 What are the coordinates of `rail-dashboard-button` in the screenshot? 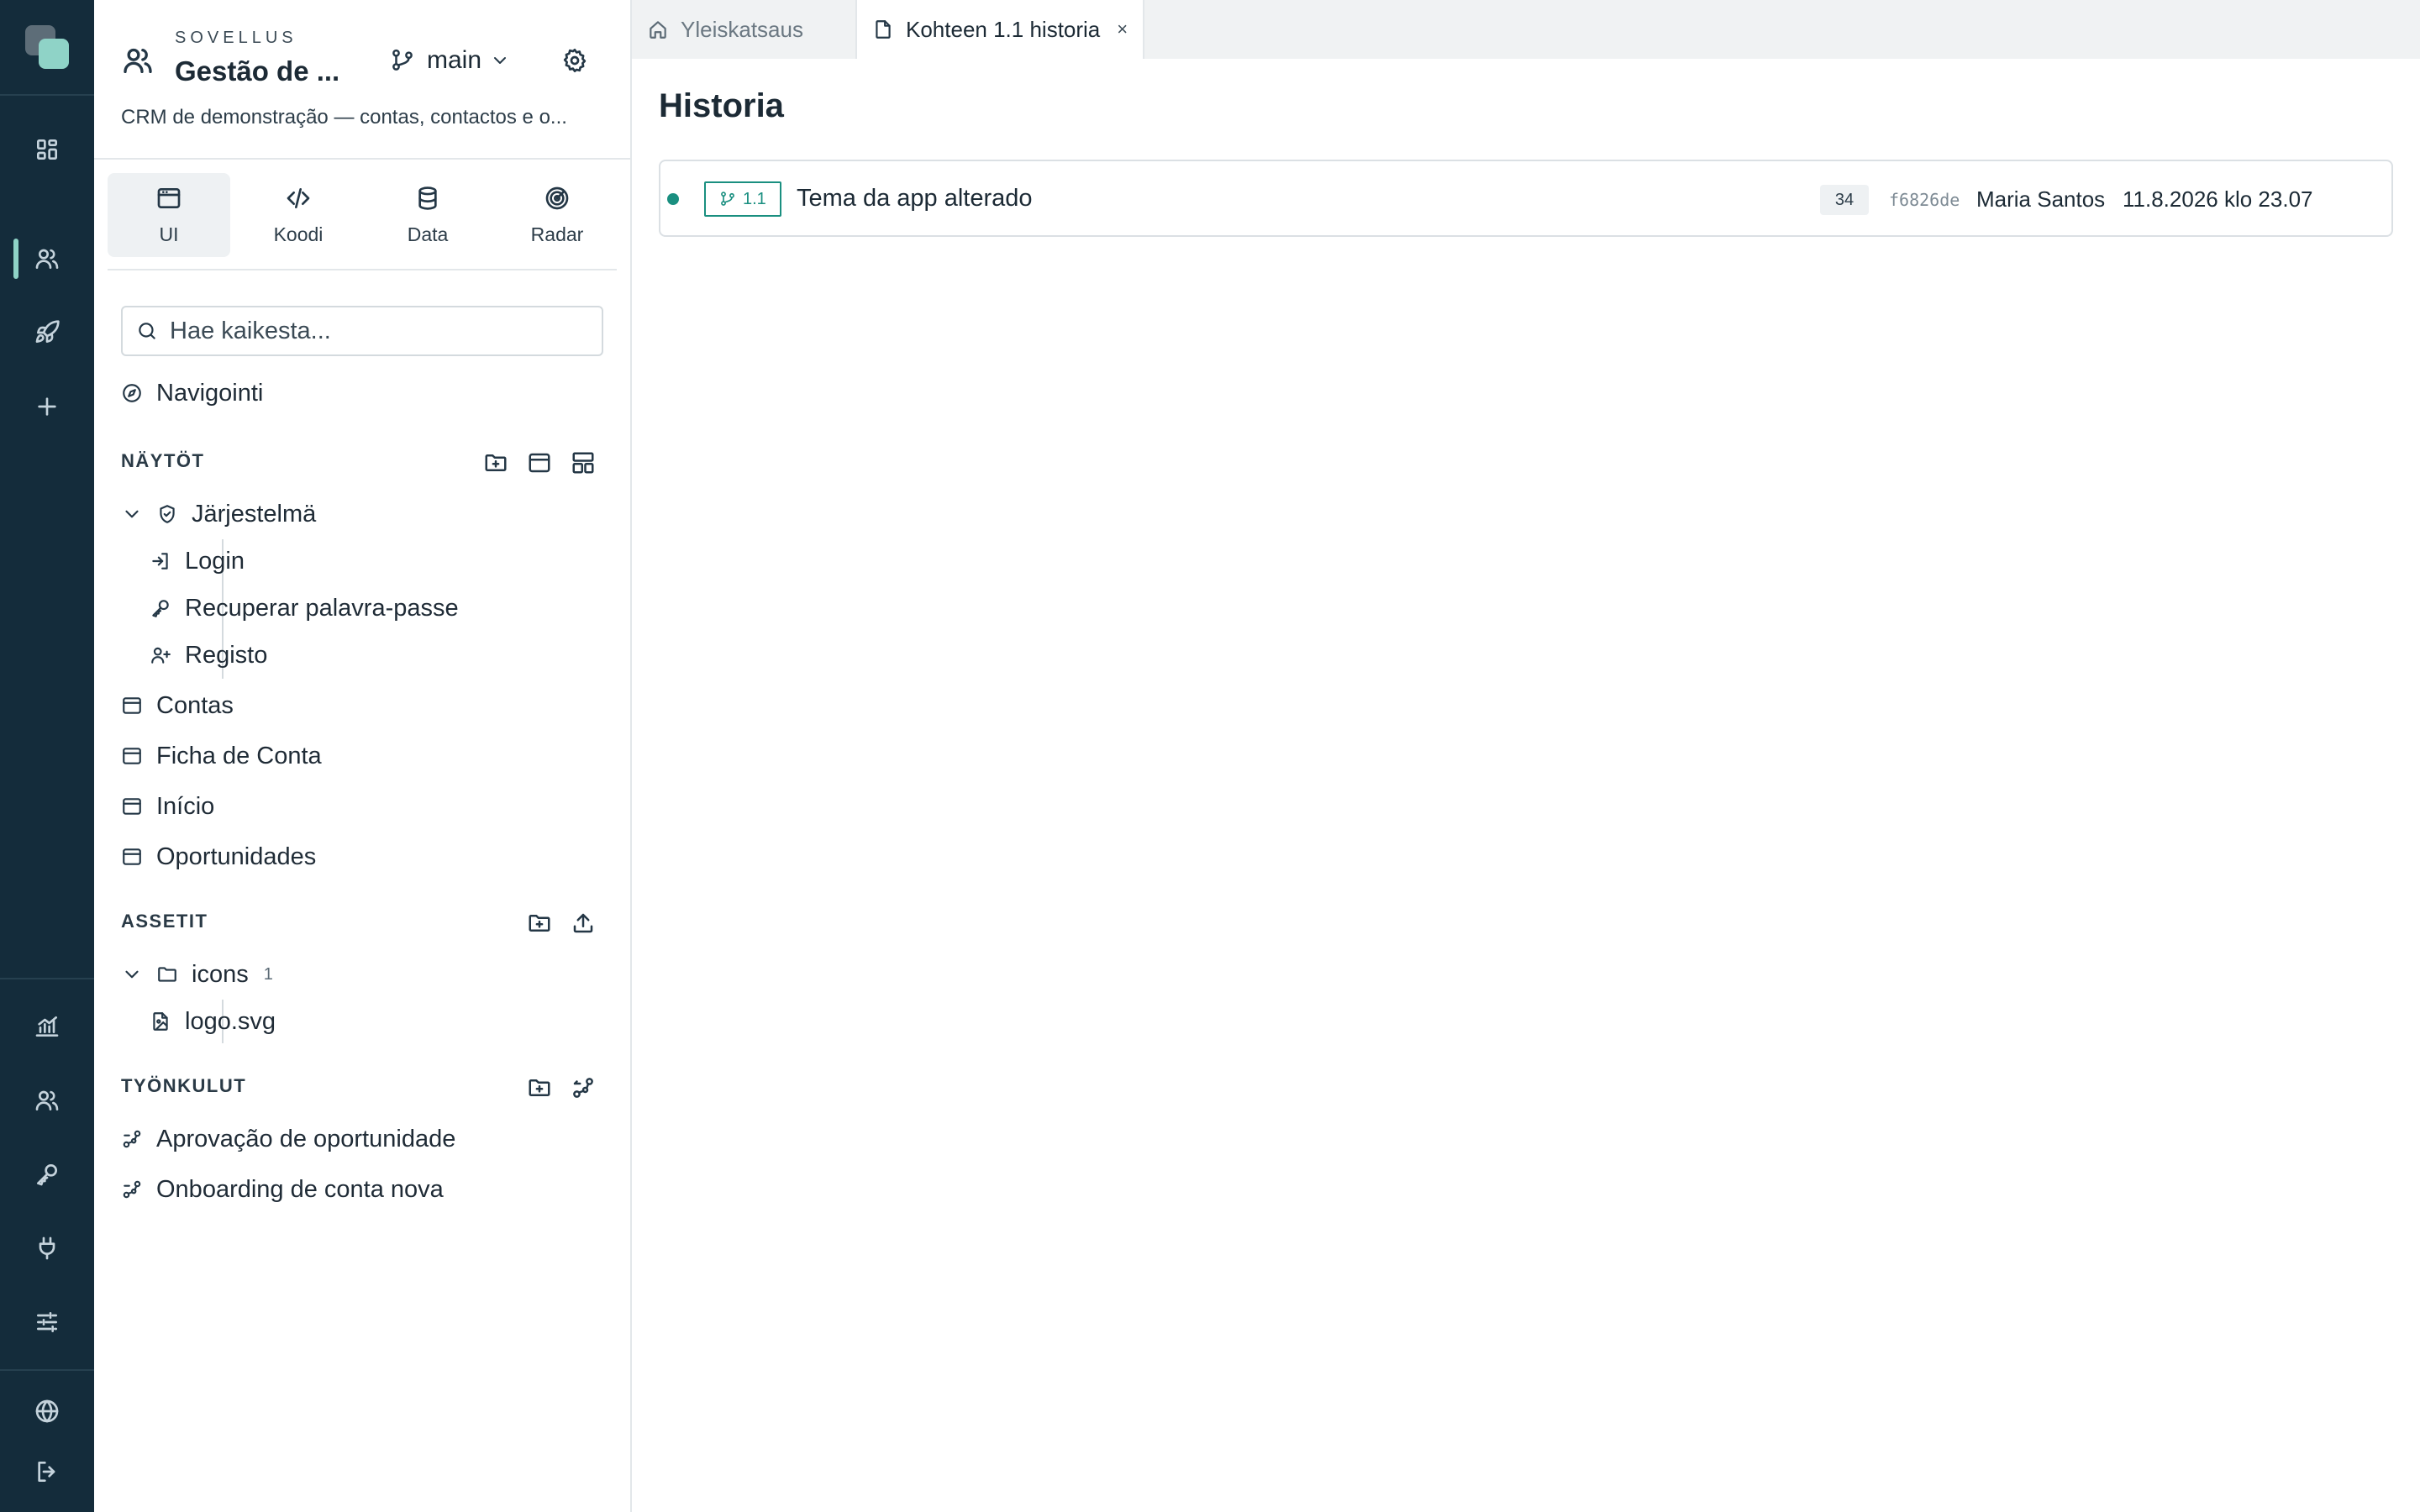 It's located at (47, 149).